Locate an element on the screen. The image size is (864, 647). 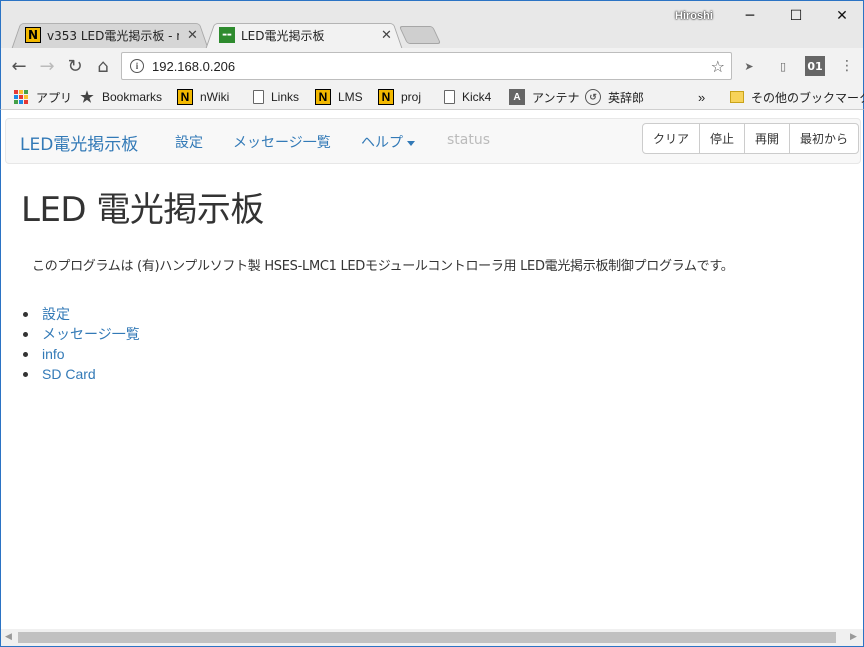
resume-button: 再開 is located at coordinates (766, 138).